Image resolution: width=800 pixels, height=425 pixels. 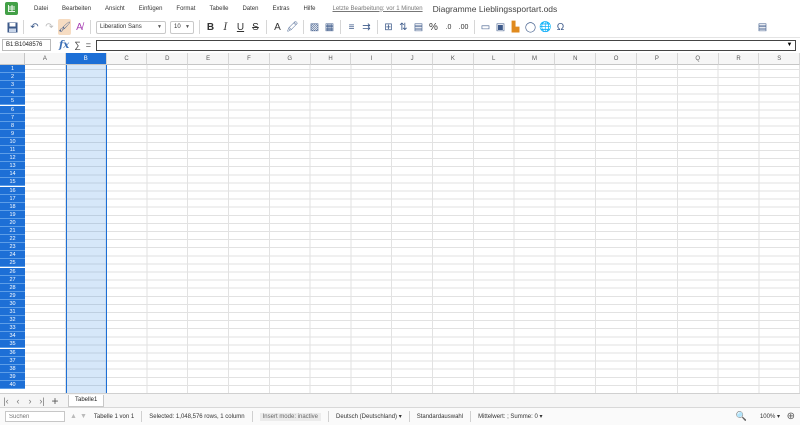 I want to click on row-header: 36, so click(x=12, y=352).